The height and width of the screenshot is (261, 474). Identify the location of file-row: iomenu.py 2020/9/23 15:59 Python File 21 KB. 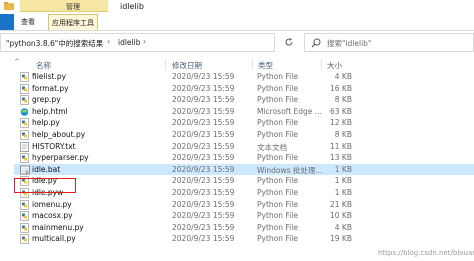
(244, 204).